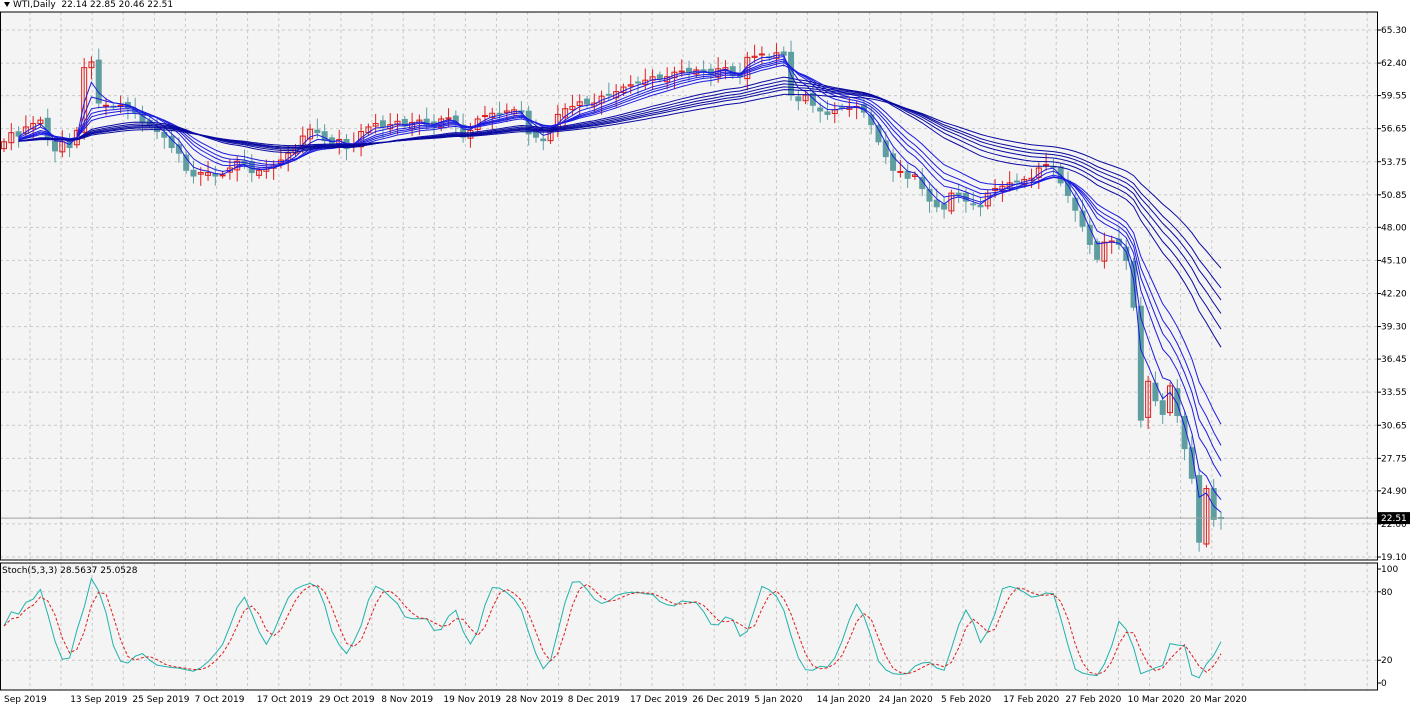 This screenshot has width=1422, height=718. What do you see at coordinates (1384, 684) in the screenshot?
I see `stoch-axis-label: 0` at bounding box center [1384, 684].